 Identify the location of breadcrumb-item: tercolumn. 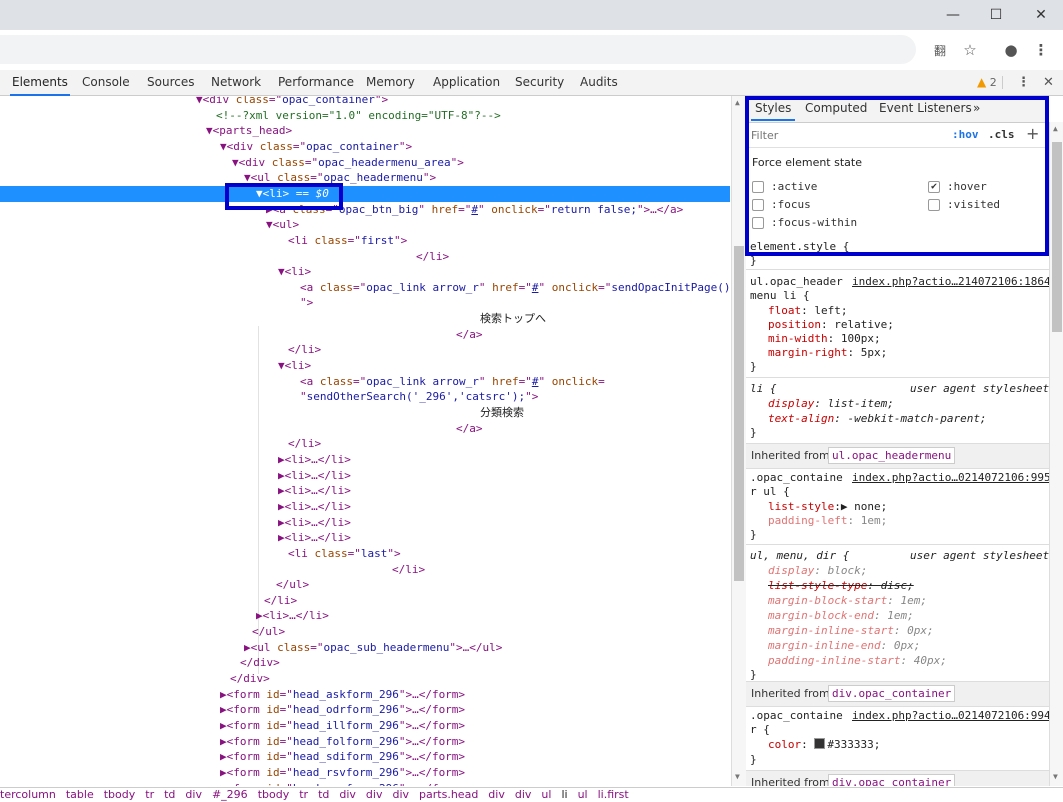
(28, 795).